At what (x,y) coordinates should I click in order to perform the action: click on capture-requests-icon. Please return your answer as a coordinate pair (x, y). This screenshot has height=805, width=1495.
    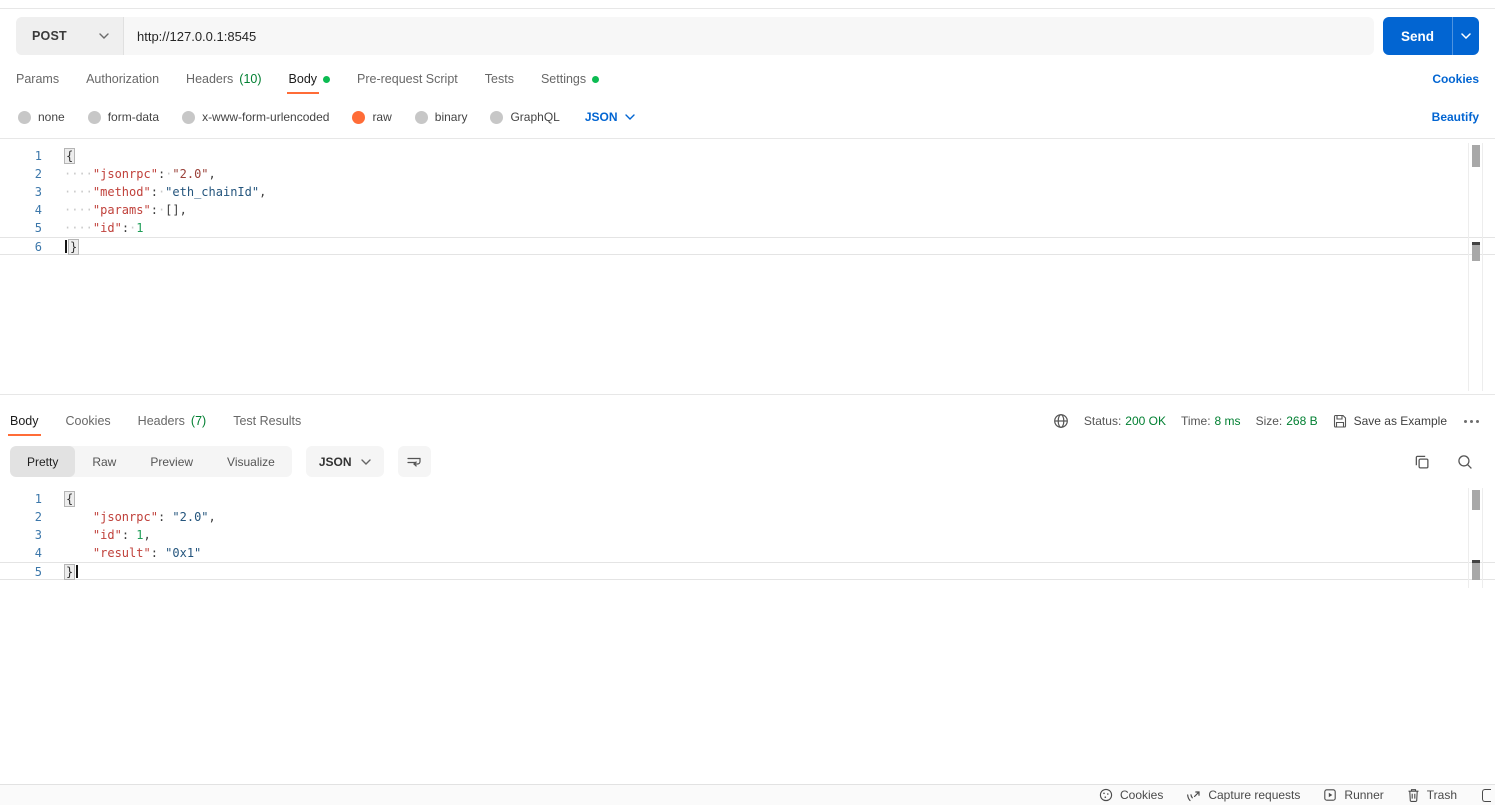
    Looking at the image, I should click on (1193, 796).